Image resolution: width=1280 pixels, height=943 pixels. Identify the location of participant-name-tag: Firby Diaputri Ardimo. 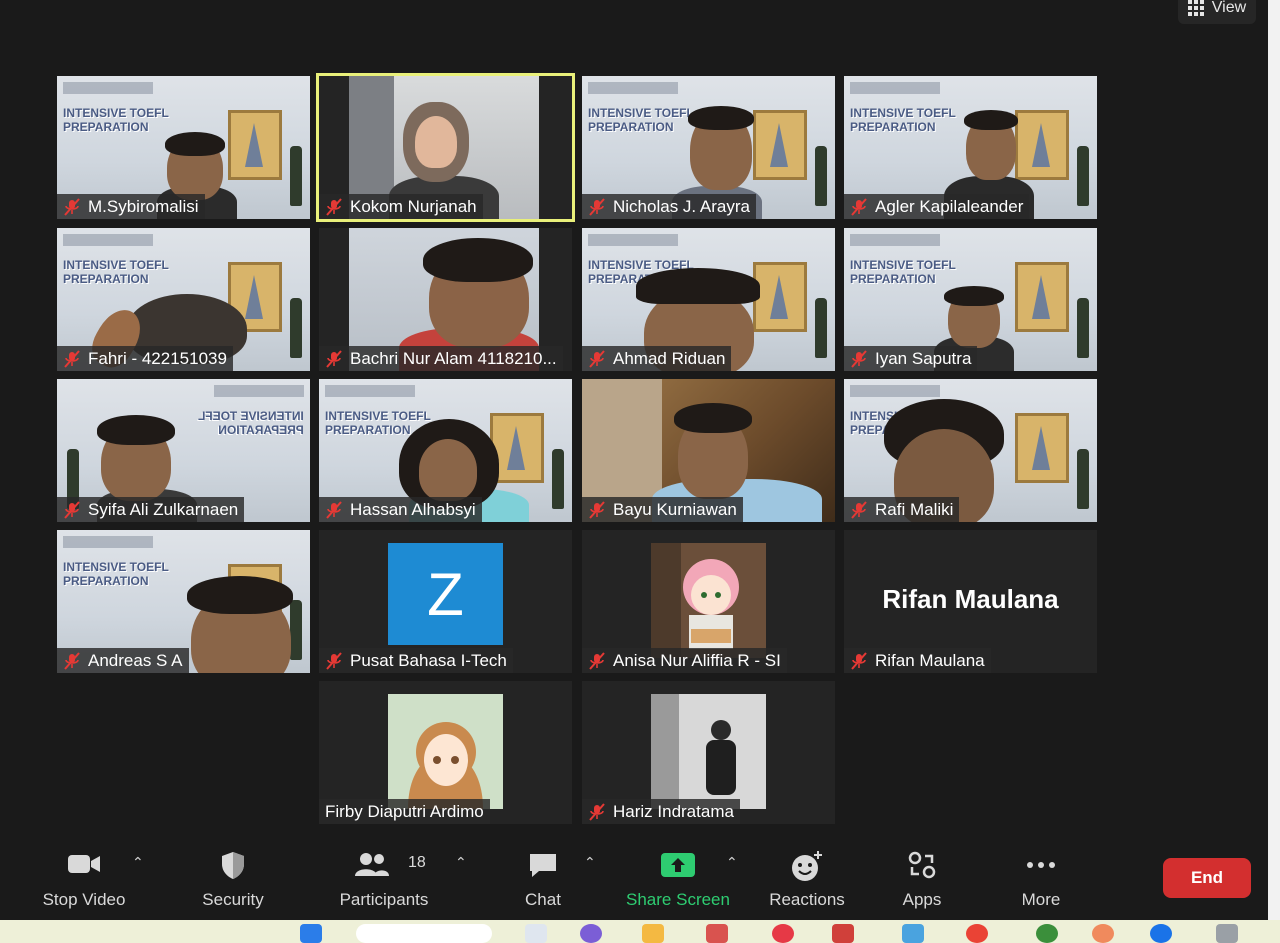
(404, 811).